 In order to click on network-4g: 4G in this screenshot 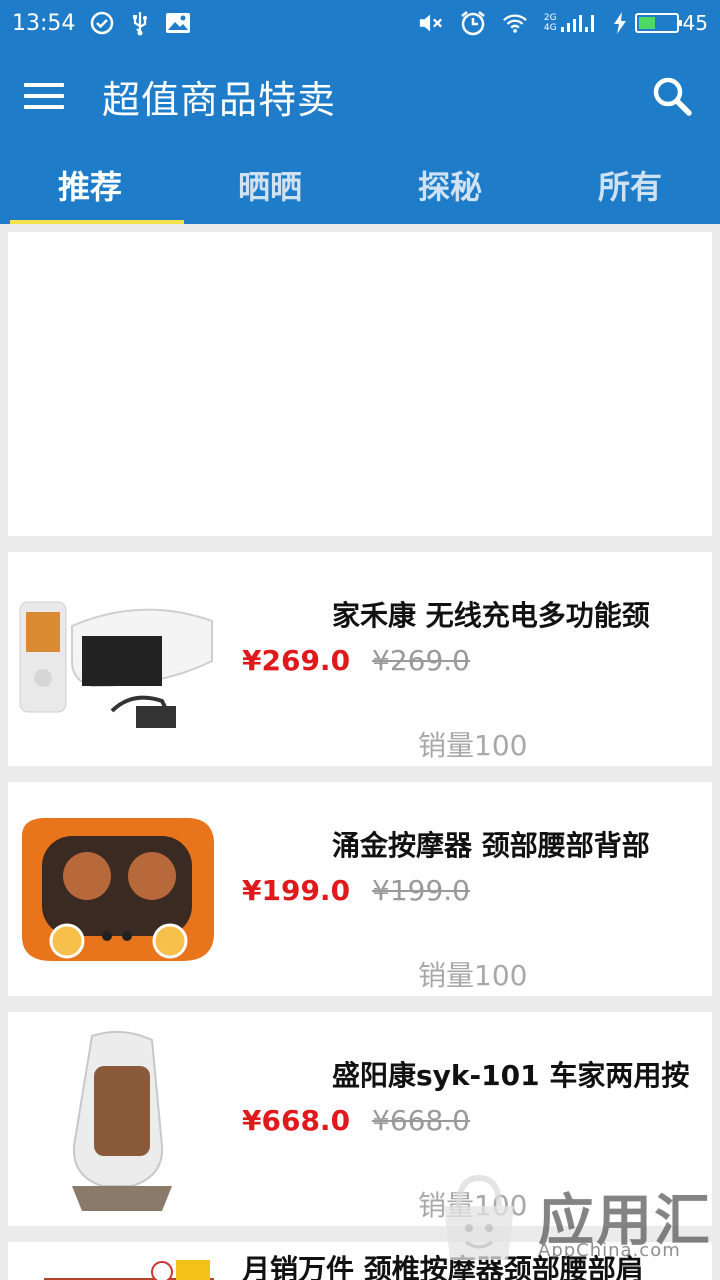, I will do `click(550, 28)`.